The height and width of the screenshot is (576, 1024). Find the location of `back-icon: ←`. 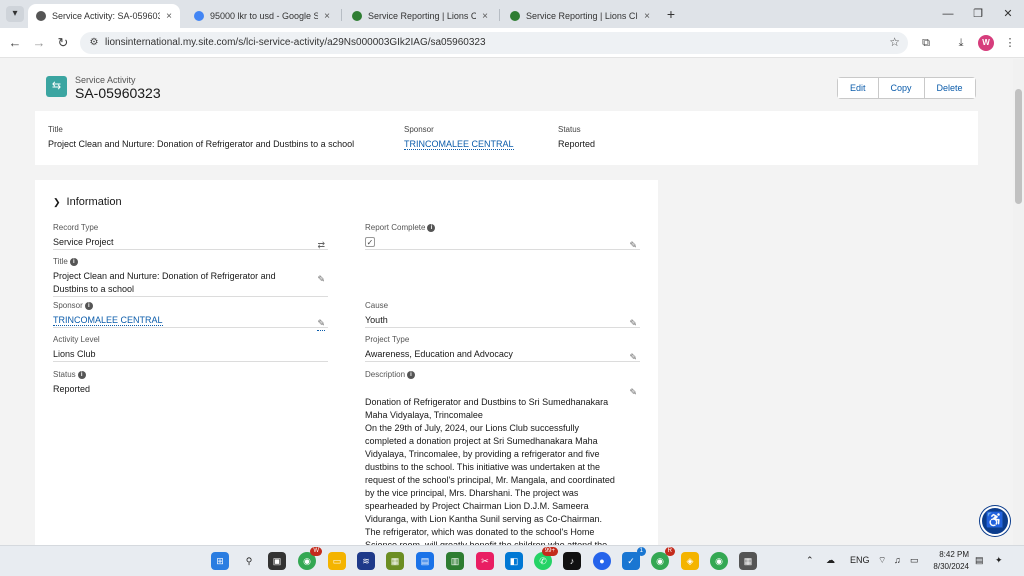

back-icon: ← is located at coordinates (15, 43).